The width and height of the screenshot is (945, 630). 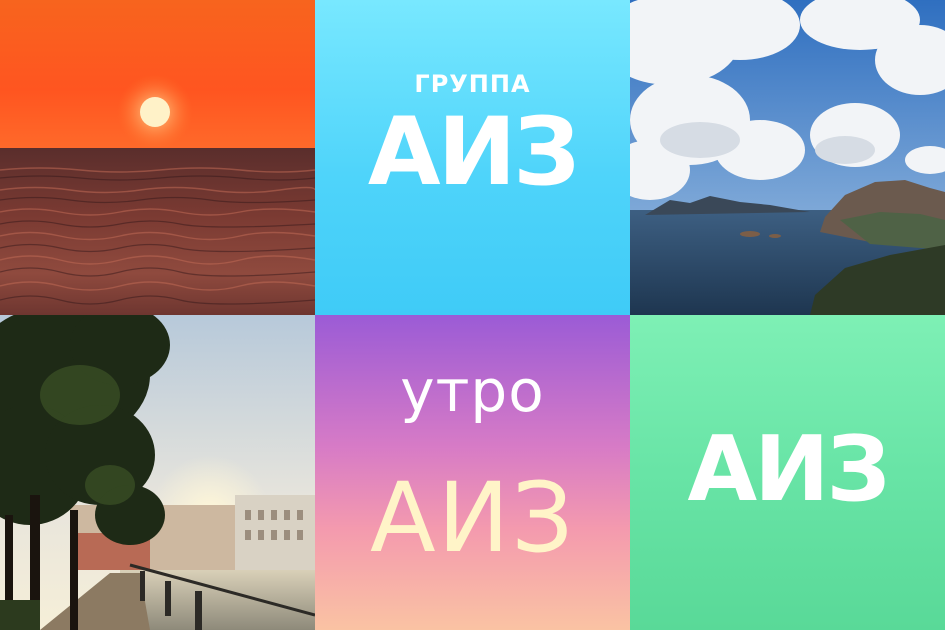 I want to click on group-label: ГРУППА, so click(x=472, y=84).